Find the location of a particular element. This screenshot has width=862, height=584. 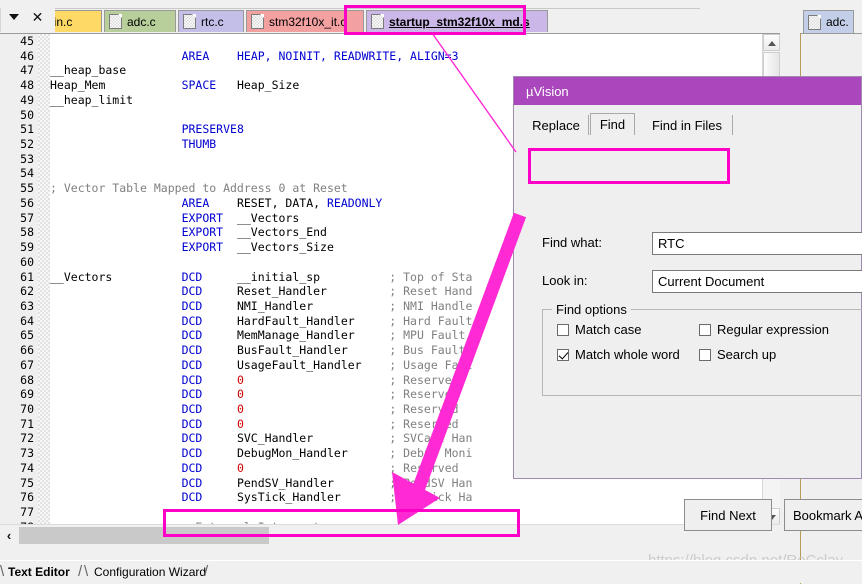

tab-label: rtc.c is located at coordinates (212, 21).